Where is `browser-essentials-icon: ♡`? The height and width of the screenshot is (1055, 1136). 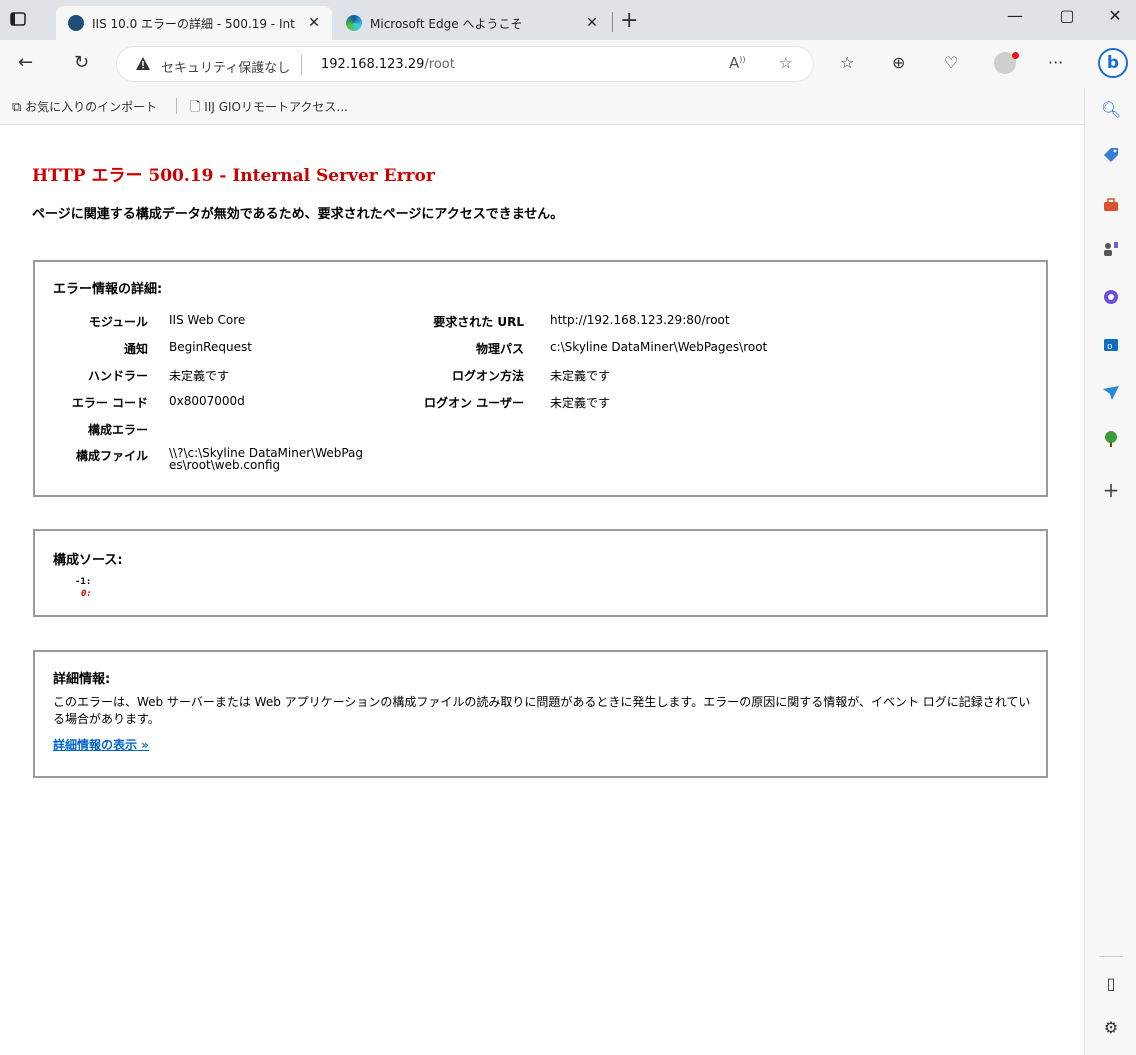 browser-essentials-icon: ♡ is located at coordinates (951, 62).